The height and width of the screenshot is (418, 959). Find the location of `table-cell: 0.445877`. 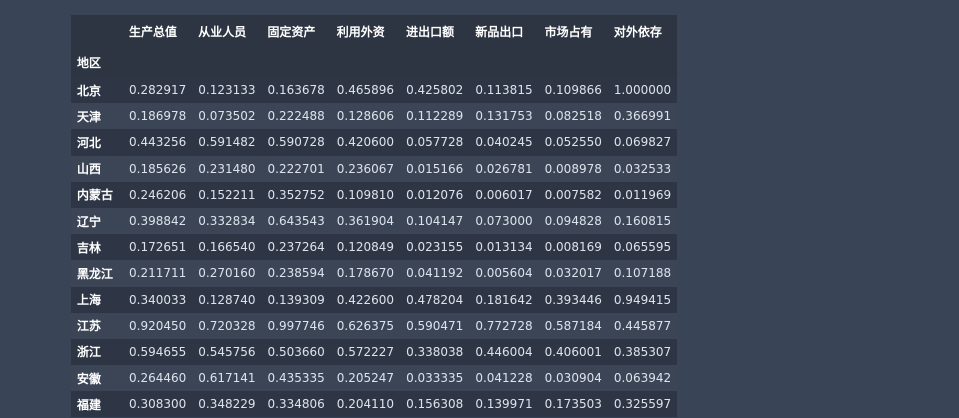

table-cell: 0.445877 is located at coordinates (642, 325).